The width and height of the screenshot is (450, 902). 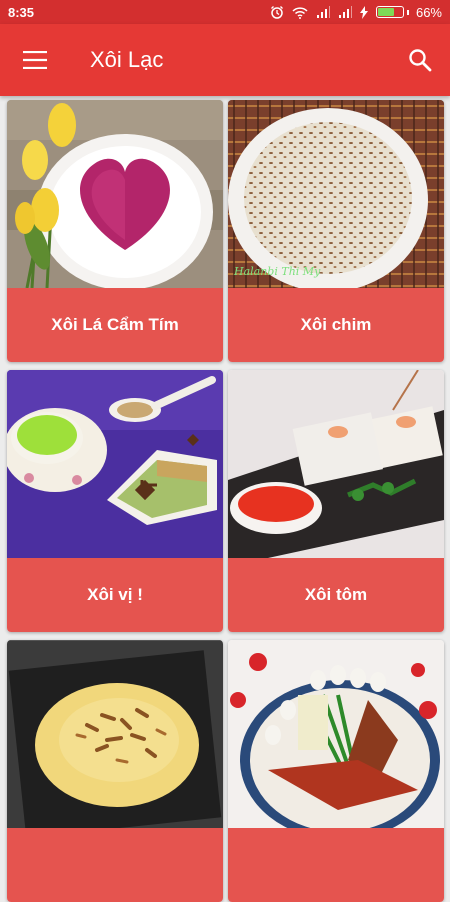 What do you see at coordinates (408, 12) in the screenshot?
I see `battery-indicator: 66%` at bounding box center [408, 12].